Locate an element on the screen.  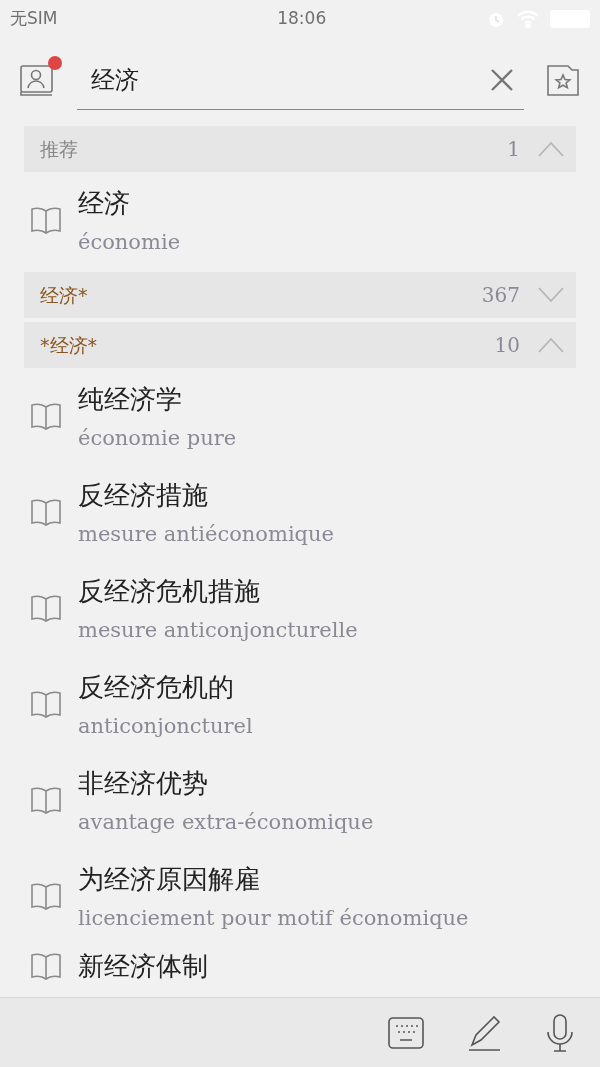
translation: avantage extra-économique is located at coordinates (226, 822).